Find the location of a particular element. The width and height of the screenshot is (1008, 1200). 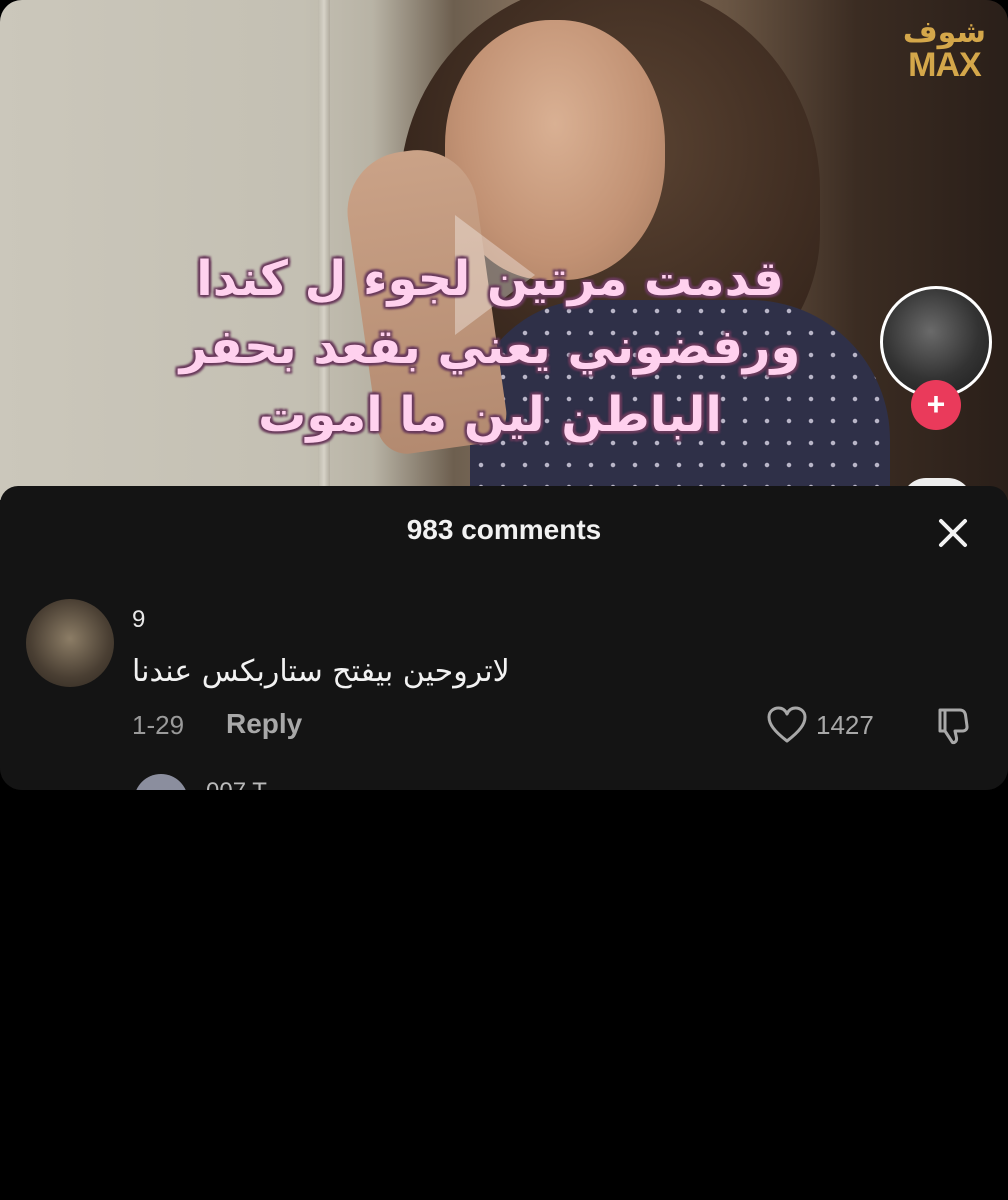

caption-line-2: ورفضوني يعني بقعد بحفر is located at coordinates (490, 347).